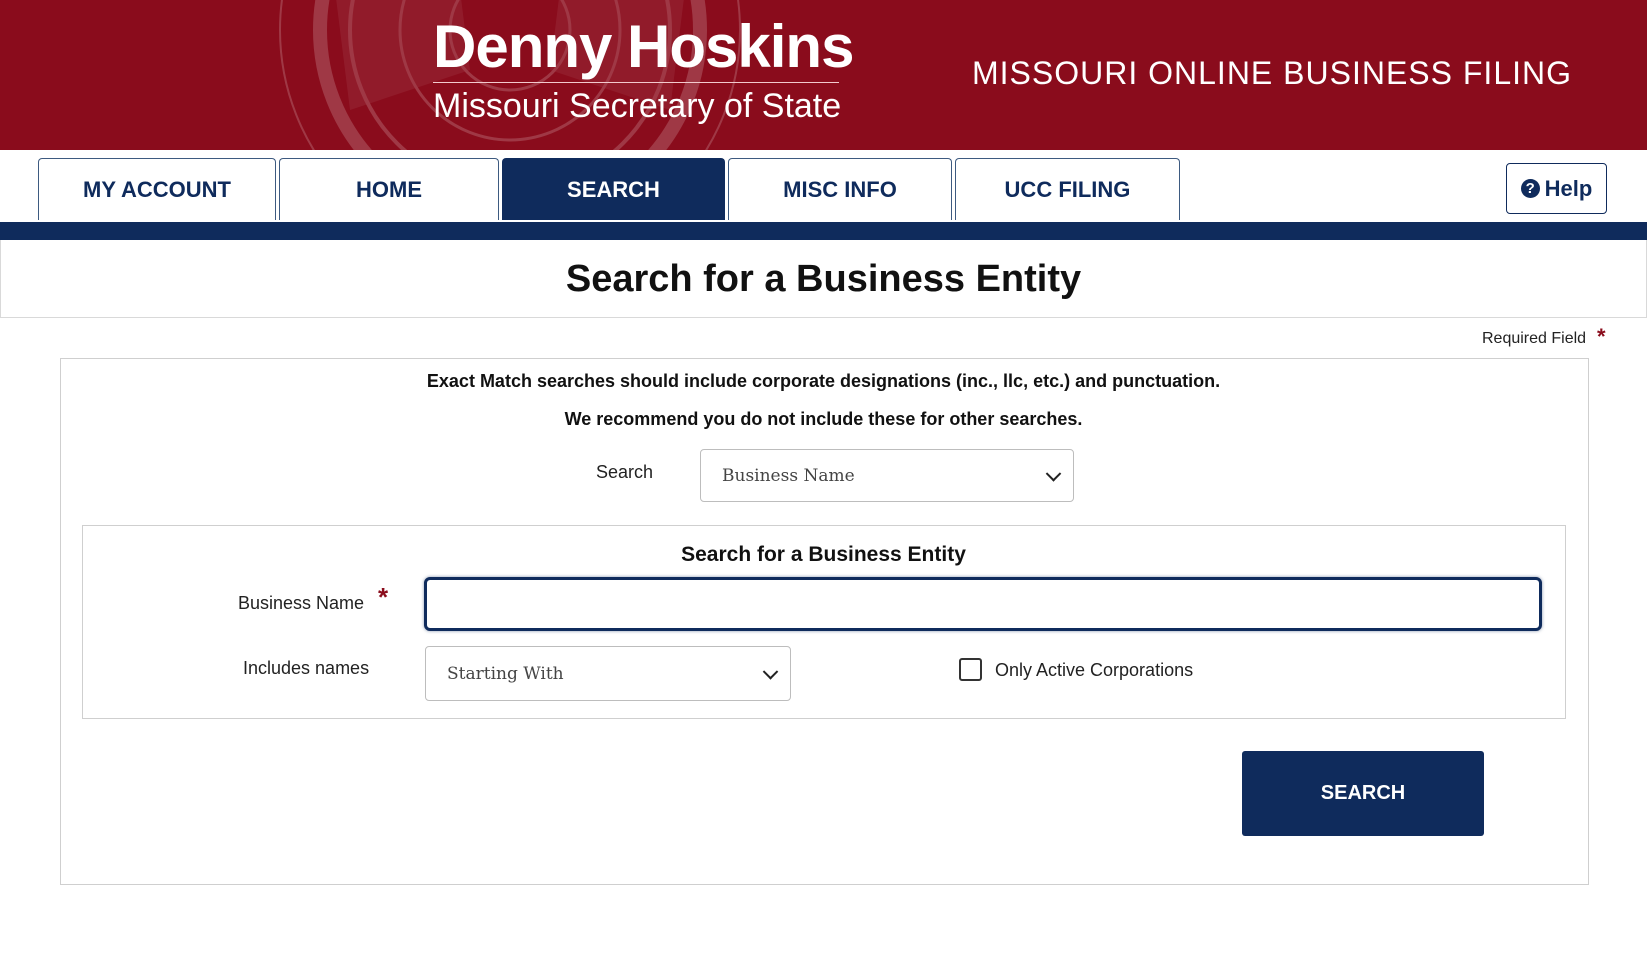 Image resolution: width=1647 pixels, height=955 pixels. Describe the element at coordinates (505, 673) in the screenshot. I see `includes-names-value: Starting With` at that location.